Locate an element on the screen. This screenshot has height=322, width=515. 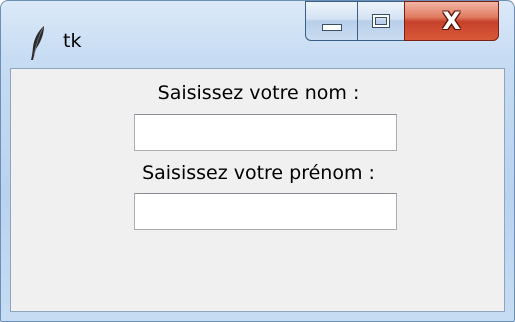
window-title: tk is located at coordinates (72, 41).